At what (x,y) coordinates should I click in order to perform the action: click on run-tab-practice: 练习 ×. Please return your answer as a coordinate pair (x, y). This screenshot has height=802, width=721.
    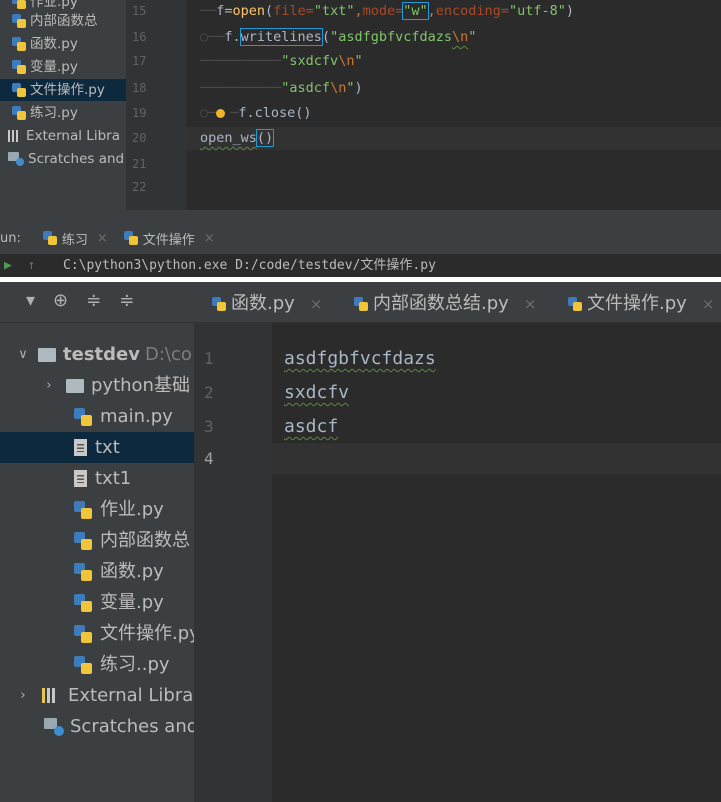
    Looking at the image, I should click on (75, 238).